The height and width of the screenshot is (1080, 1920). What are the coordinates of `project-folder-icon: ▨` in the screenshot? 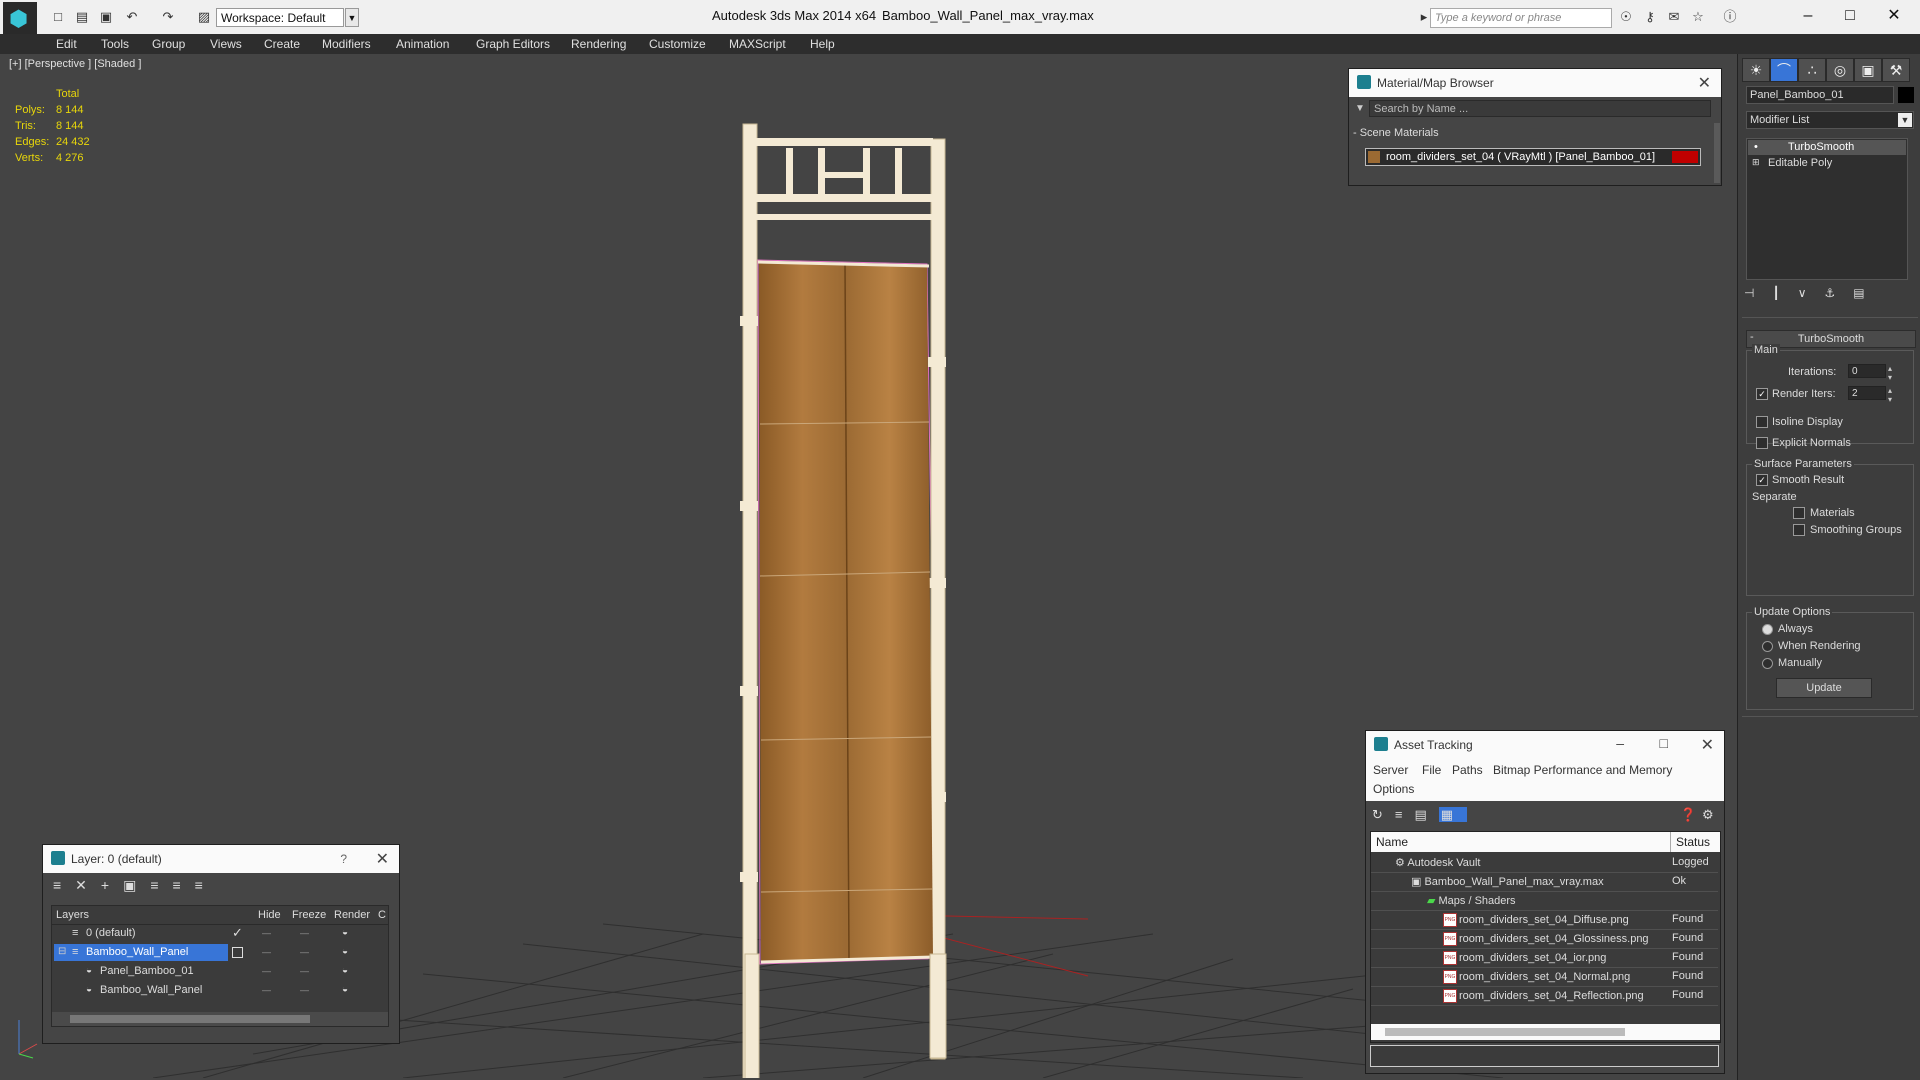 It's located at (204, 17).